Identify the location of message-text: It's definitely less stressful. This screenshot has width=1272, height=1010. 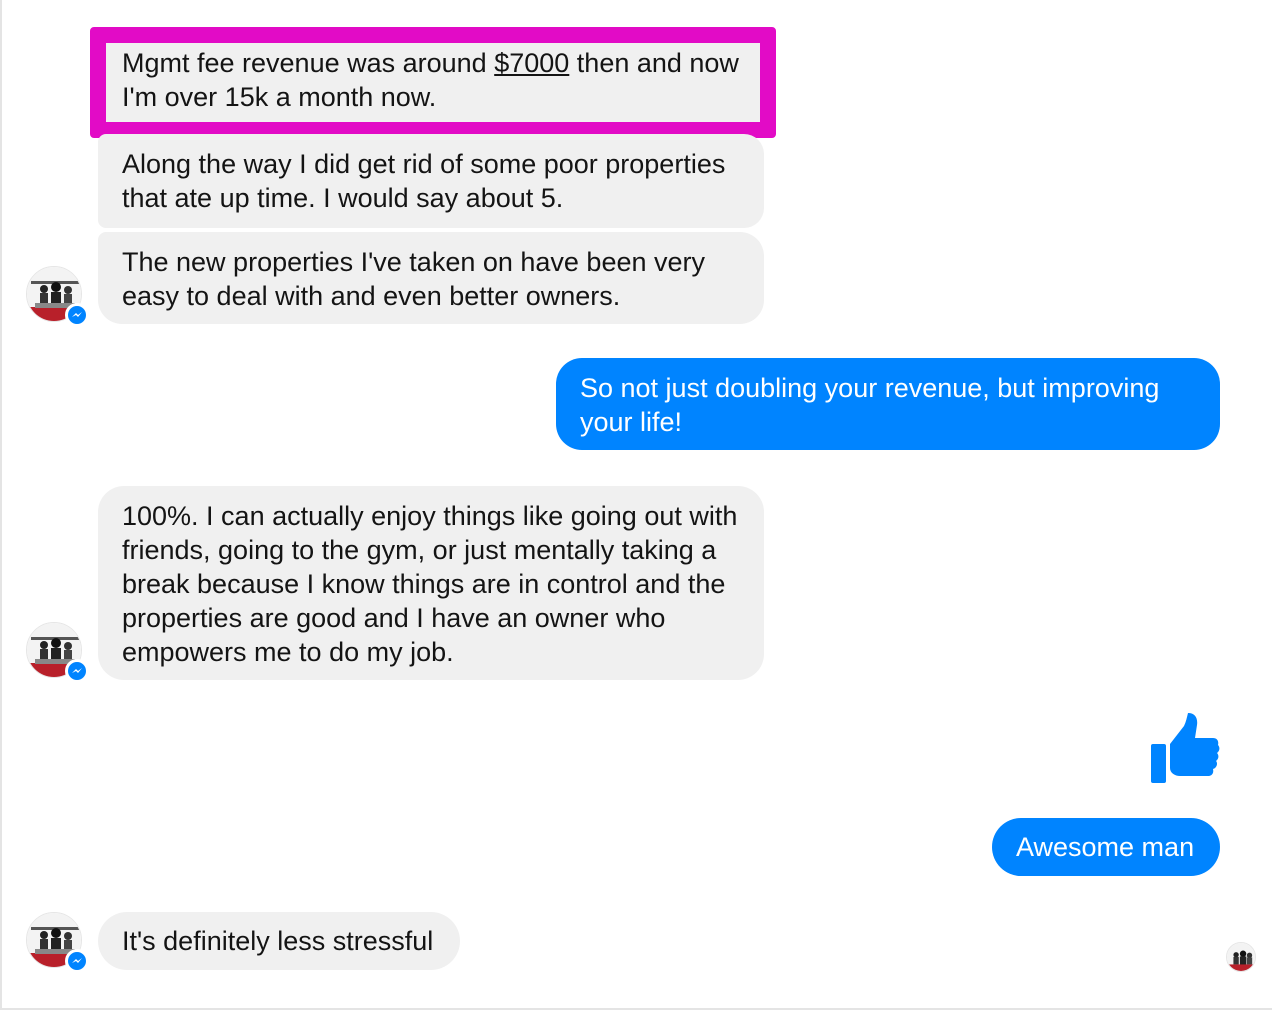
(278, 941).